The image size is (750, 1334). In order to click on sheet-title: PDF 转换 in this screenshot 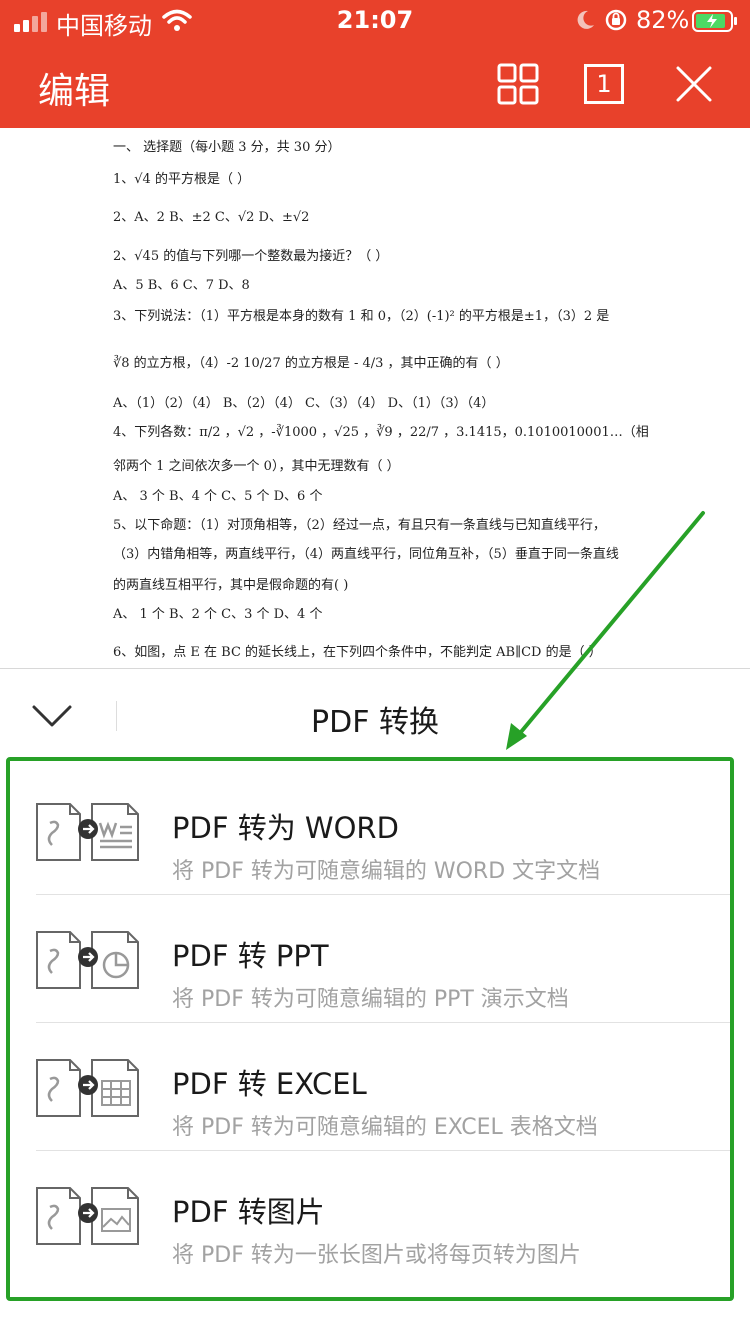, I will do `click(375, 722)`.